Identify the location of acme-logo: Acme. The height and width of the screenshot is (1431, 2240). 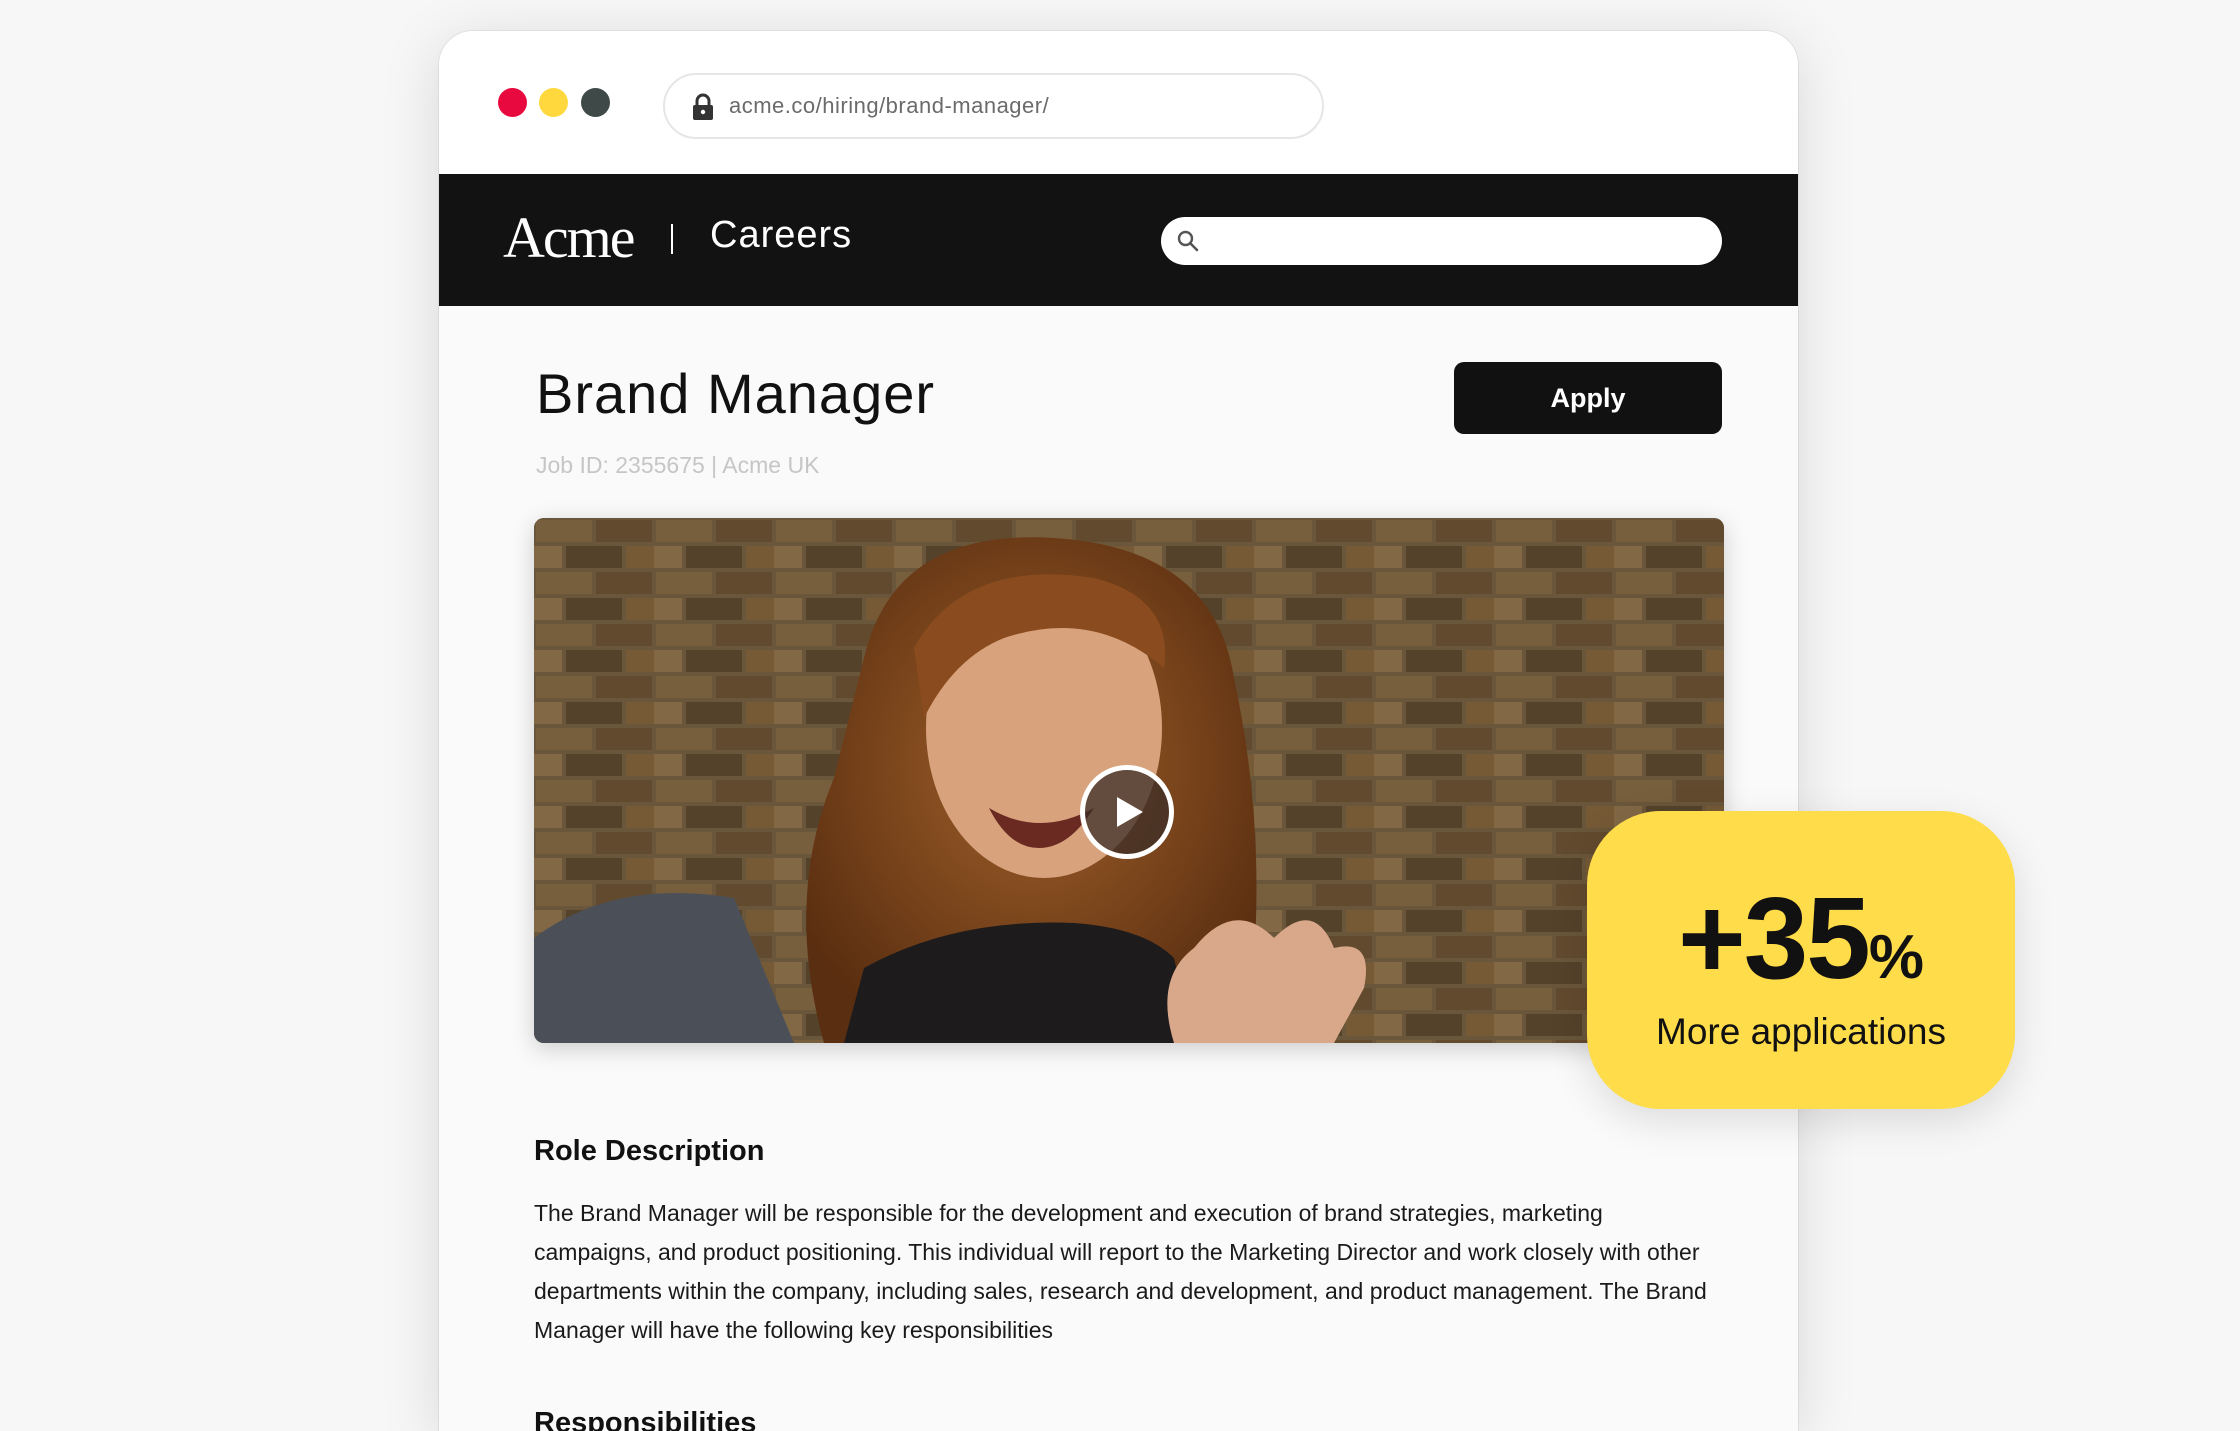
(569, 237).